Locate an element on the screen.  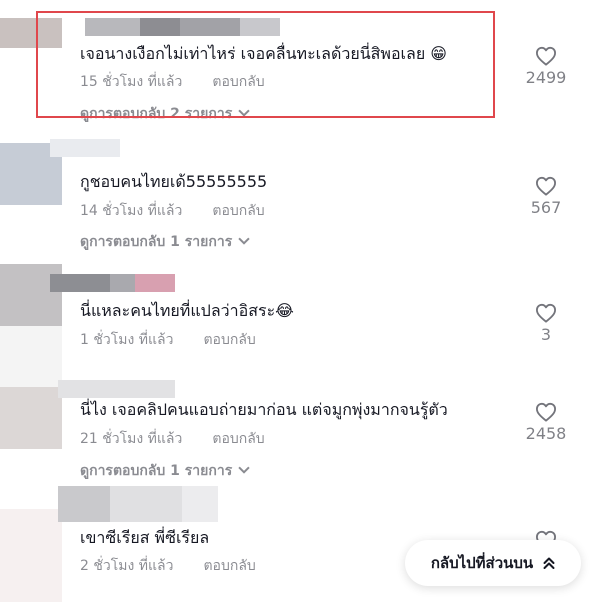
like-button: 2499 is located at coordinates (546, 67).